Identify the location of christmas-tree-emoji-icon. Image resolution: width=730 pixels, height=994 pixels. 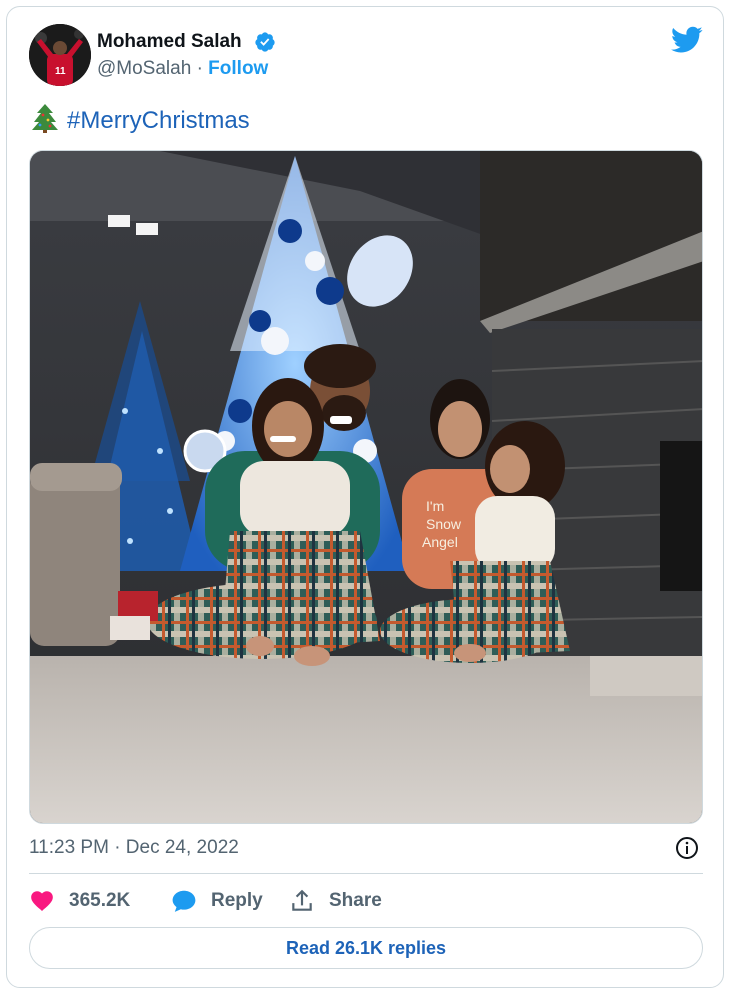
(45, 118).